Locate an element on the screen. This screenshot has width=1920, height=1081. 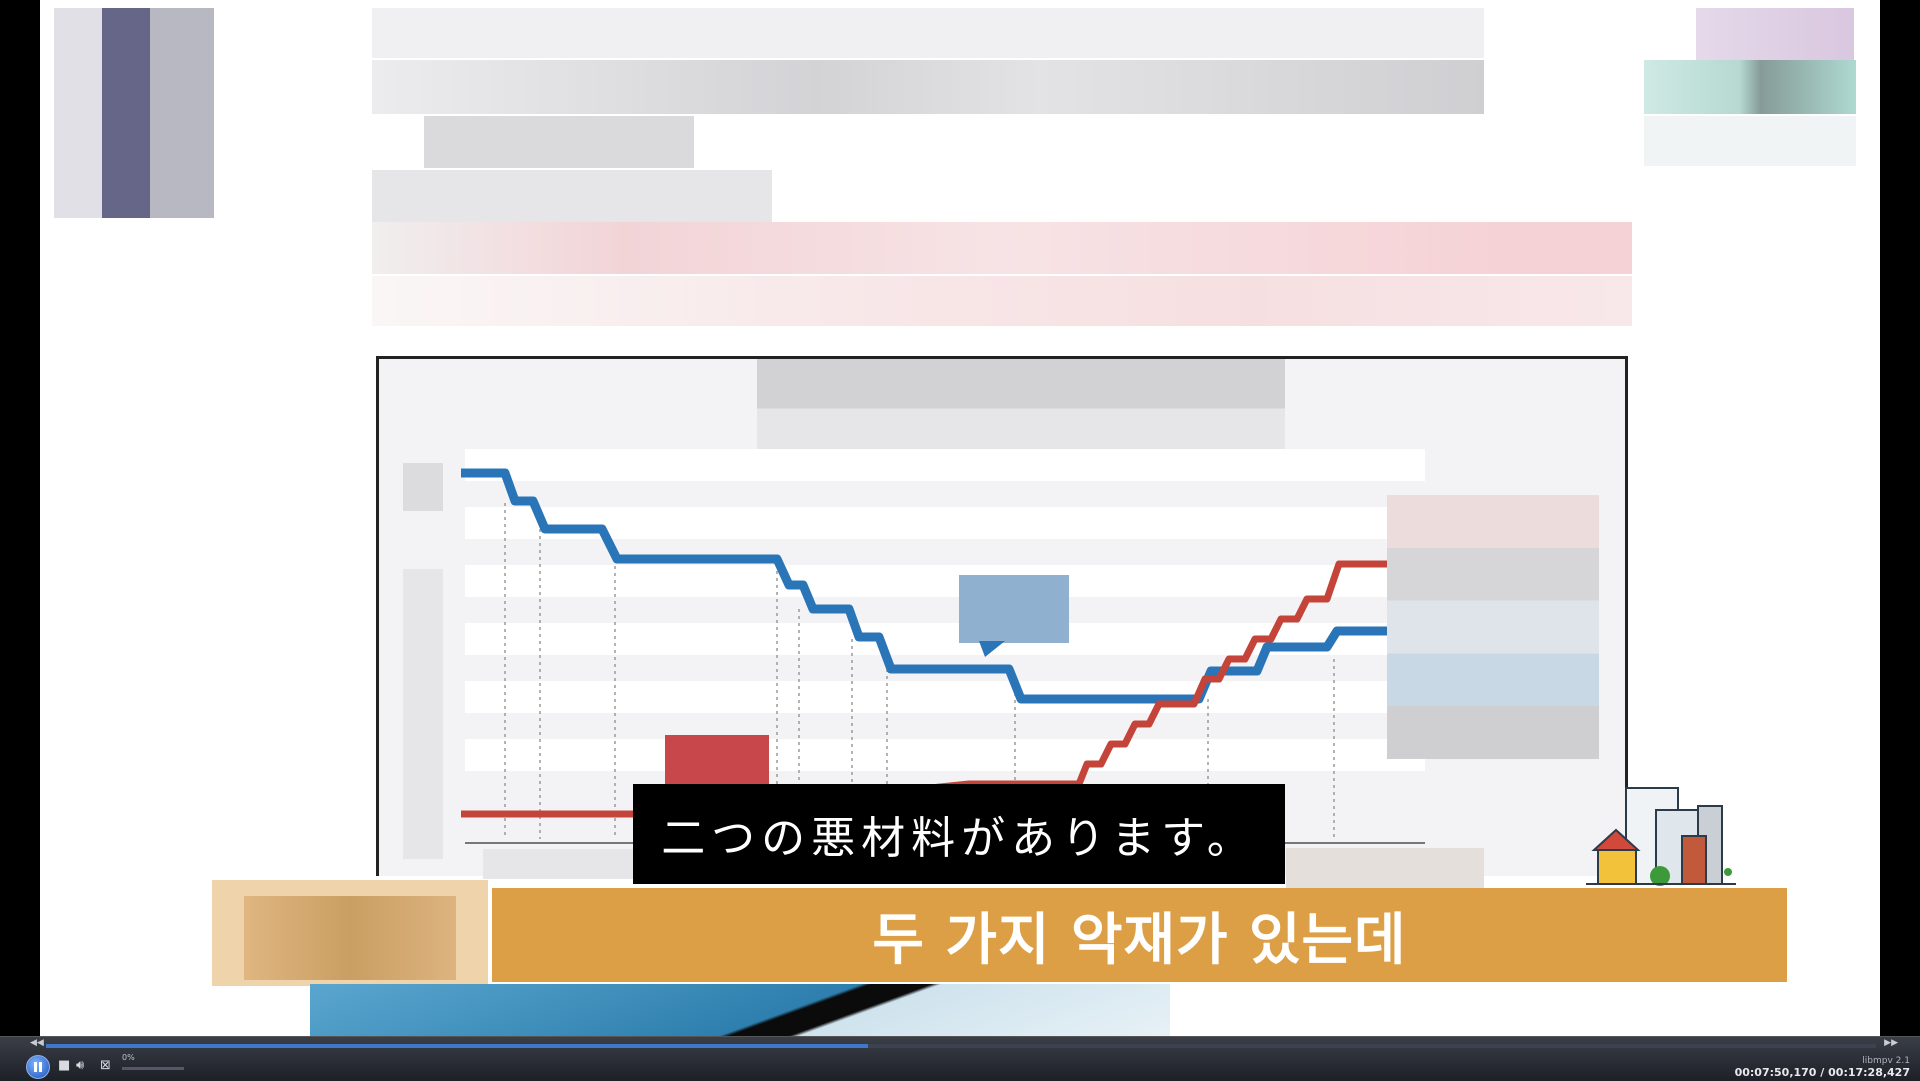
blurred-footnote is located at coordinates (1385, 869).